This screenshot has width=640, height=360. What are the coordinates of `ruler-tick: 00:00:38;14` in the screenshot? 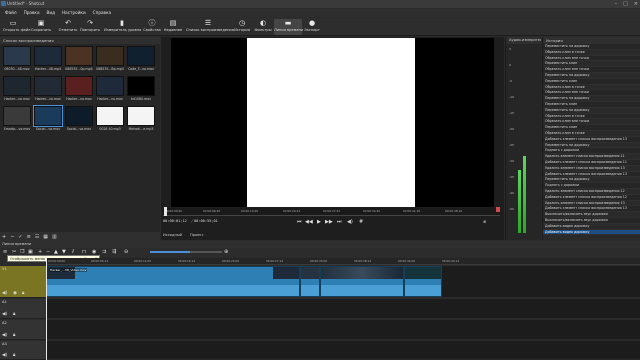 It's located at (363, 261).